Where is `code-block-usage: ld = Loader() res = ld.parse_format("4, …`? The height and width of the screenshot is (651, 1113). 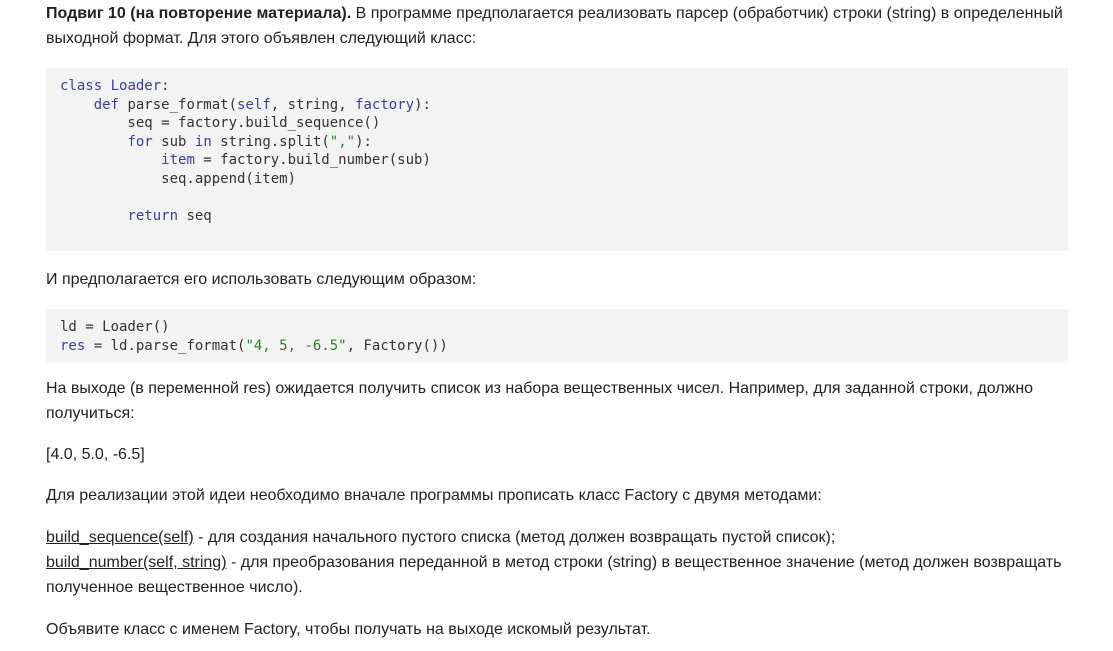 code-block-usage: ld = Loader() res = ld.parse_format("4, … is located at coordinates (557, 335).